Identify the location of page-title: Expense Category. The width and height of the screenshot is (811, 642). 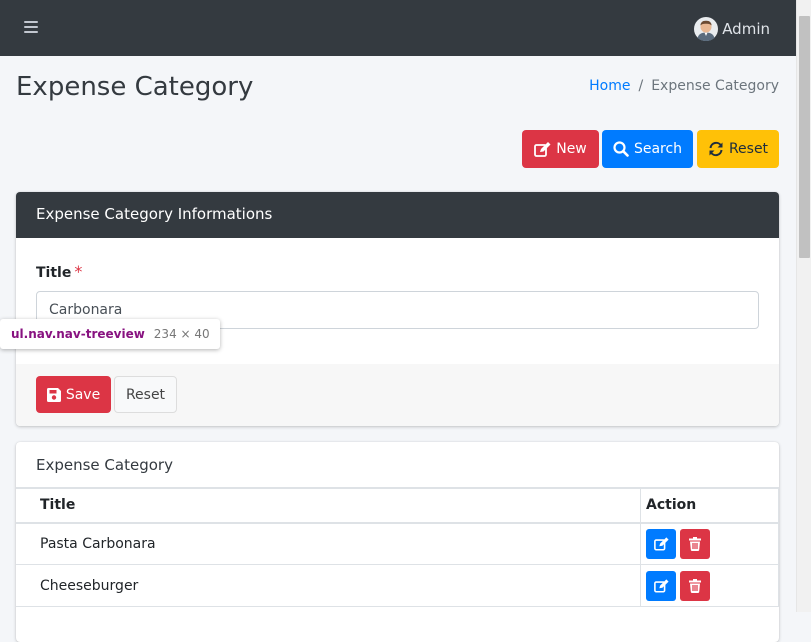
(135, 87).